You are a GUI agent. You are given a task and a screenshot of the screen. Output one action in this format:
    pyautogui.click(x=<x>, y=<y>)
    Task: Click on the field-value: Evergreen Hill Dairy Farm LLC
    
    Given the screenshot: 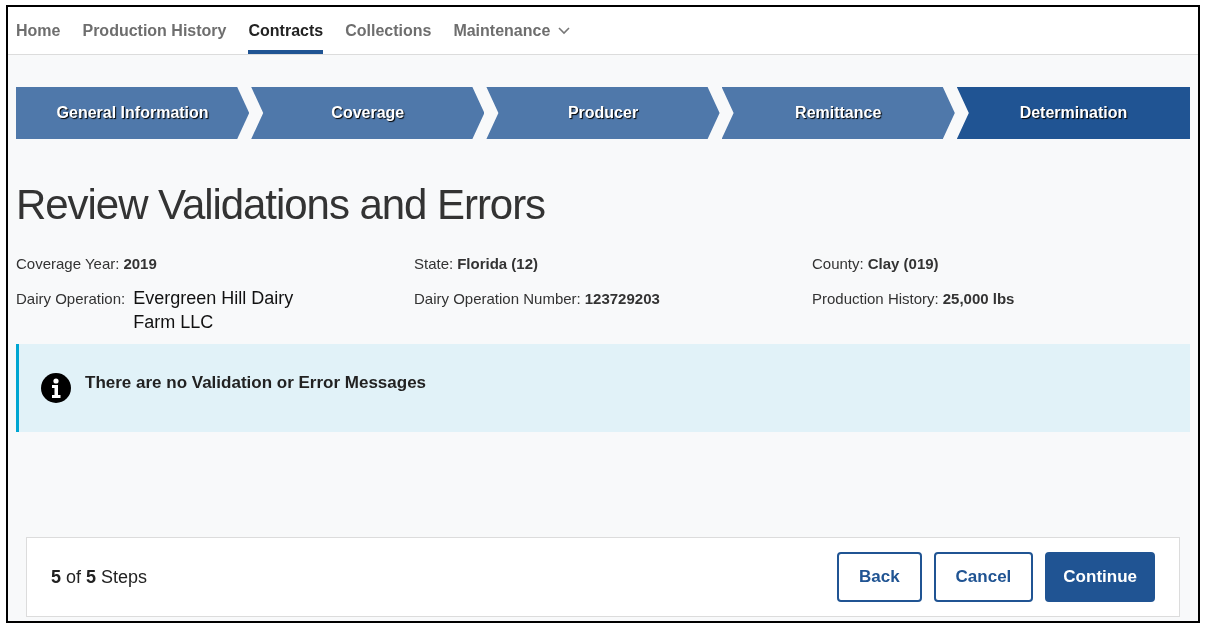 What is the action you would take?
    pyautogui.click(x=214, y=310)
    